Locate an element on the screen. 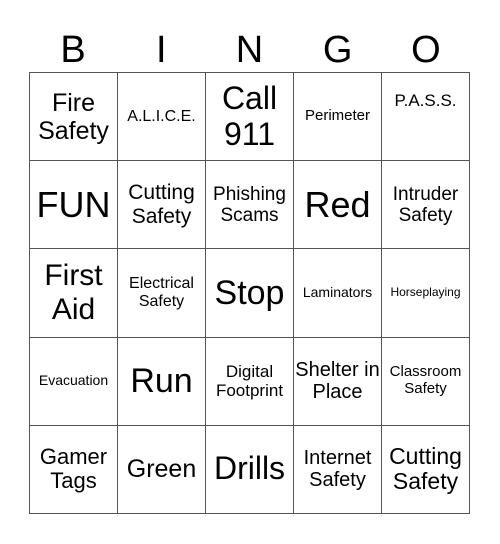 This screenshot has height=544, width=500. bingo-cell: Classroom Safety is located at coordinates (425, 381).